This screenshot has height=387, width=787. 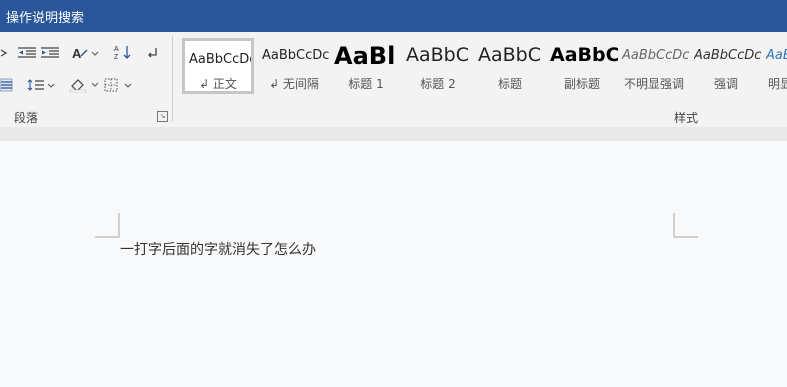 I want to click on text-direction-icon: A, so click(x=85, y=53).